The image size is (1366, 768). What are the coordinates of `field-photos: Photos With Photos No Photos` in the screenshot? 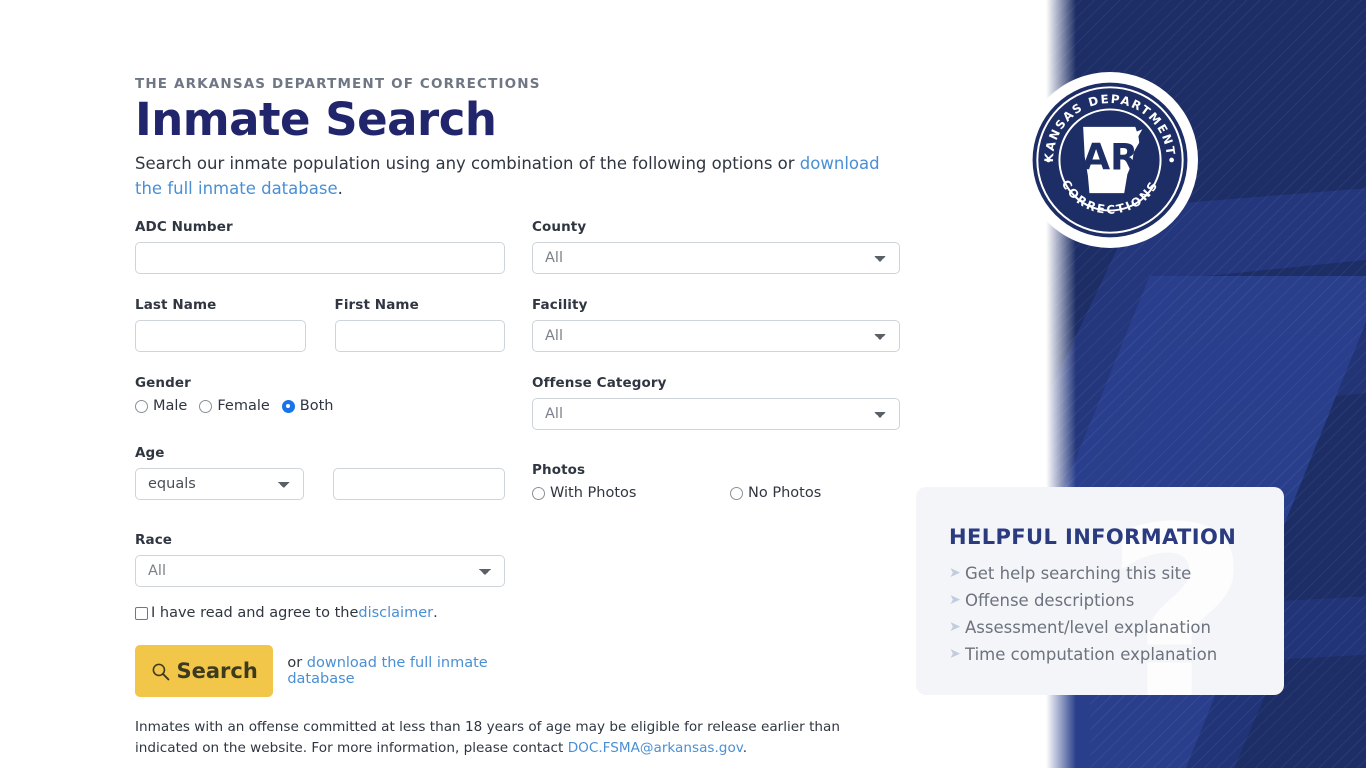 It's located at (716, 481).